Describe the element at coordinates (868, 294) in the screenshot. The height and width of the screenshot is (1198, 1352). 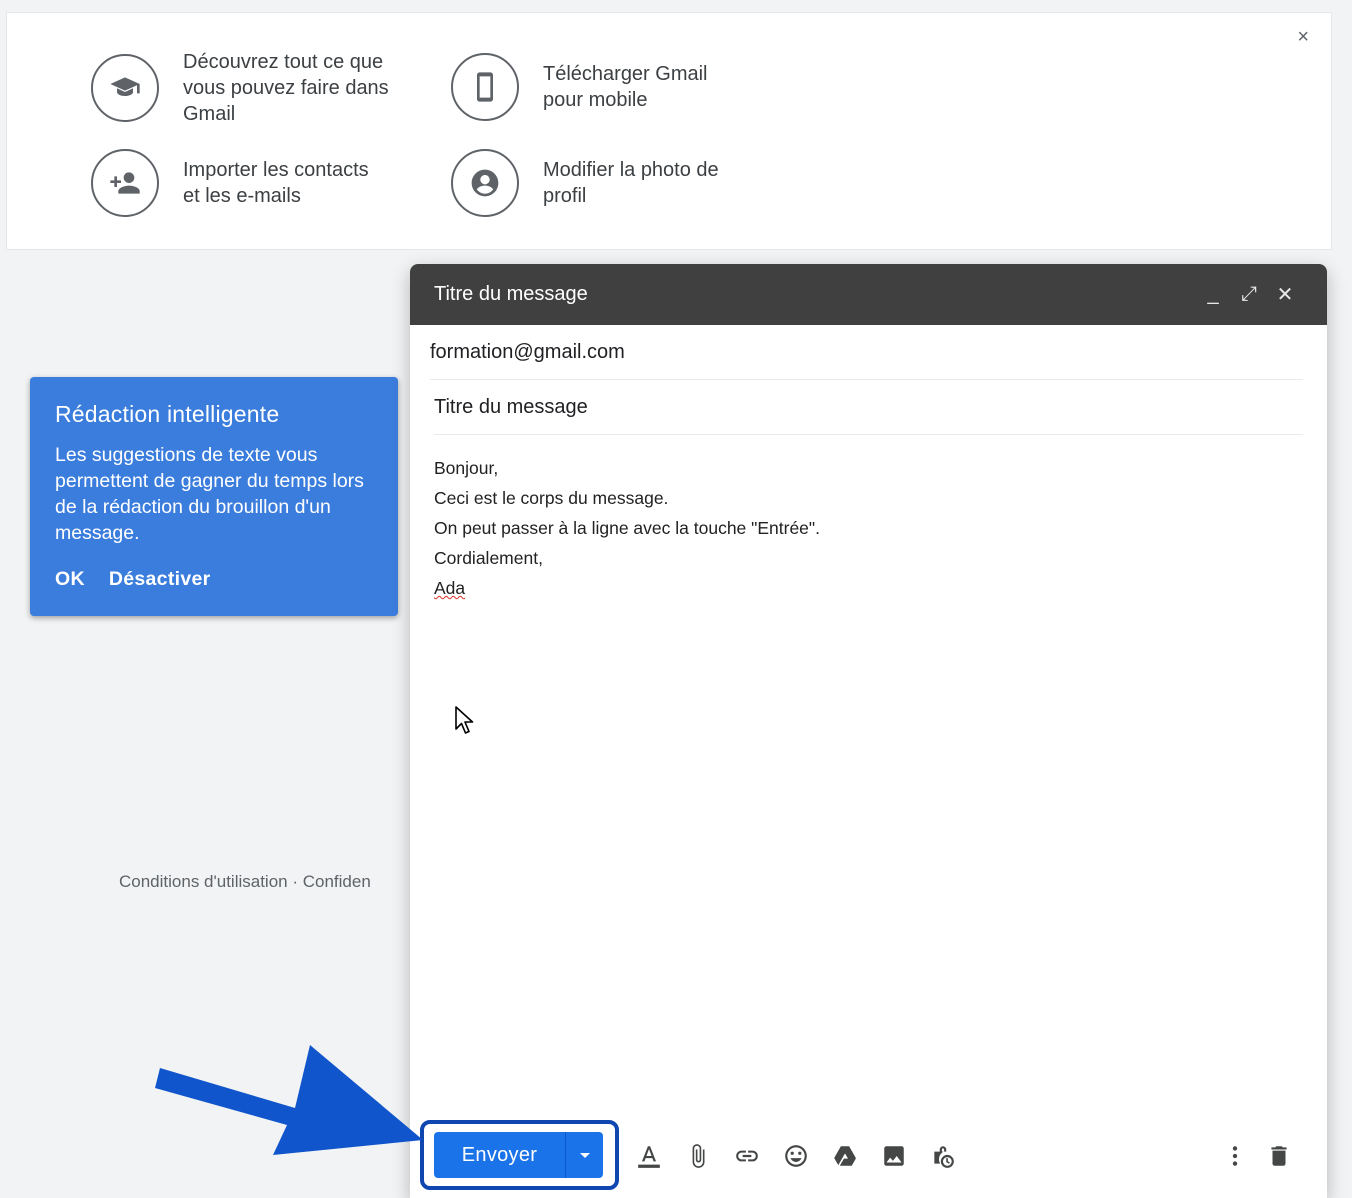
I see `compose-header: Titre du message _ ⤢ ✕` at that location.